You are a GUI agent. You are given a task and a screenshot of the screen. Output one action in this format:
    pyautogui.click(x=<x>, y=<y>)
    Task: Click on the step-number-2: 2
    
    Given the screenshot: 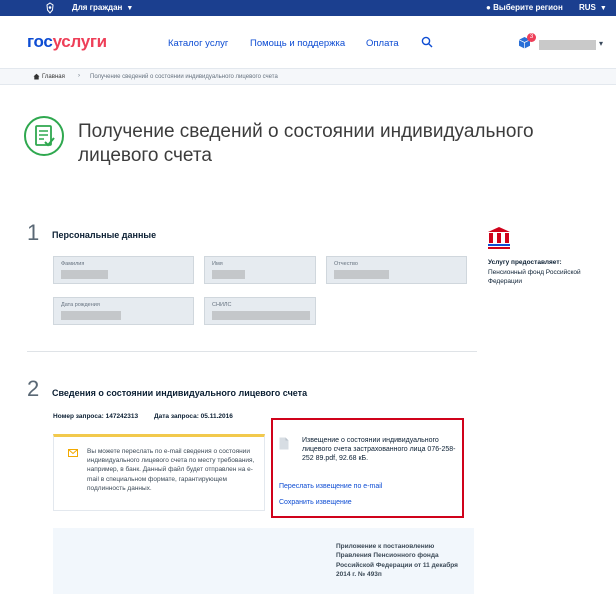 What is the action you would take?
    pyautogui.click(x=33, y=388)
    